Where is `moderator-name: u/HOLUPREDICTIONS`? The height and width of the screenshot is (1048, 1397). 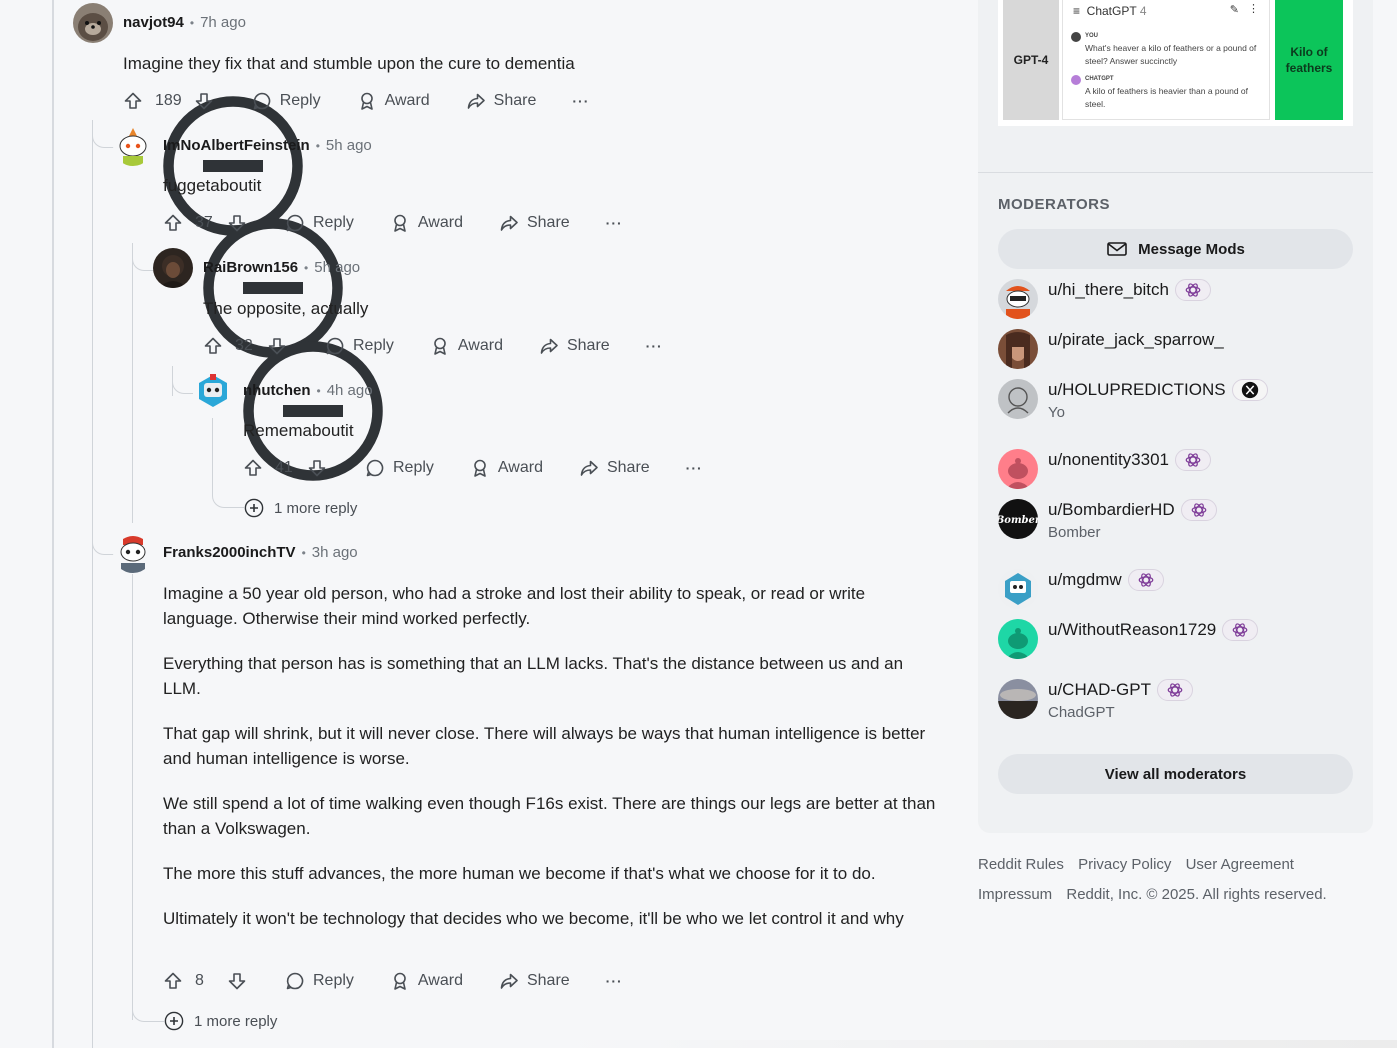
moderator-name: u/HOLUPREDICTIONS is located at coordinates (1137, 390).